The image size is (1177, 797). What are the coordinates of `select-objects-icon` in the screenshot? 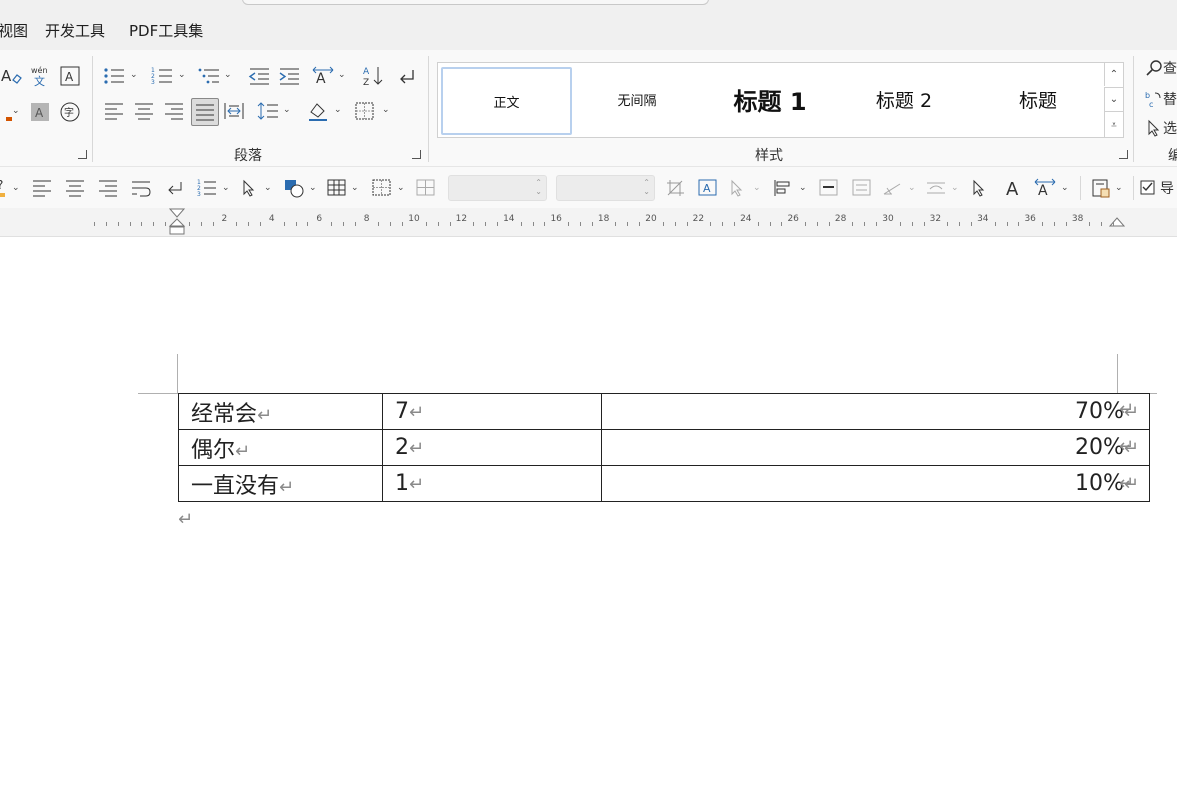 It's located at (249, 188).